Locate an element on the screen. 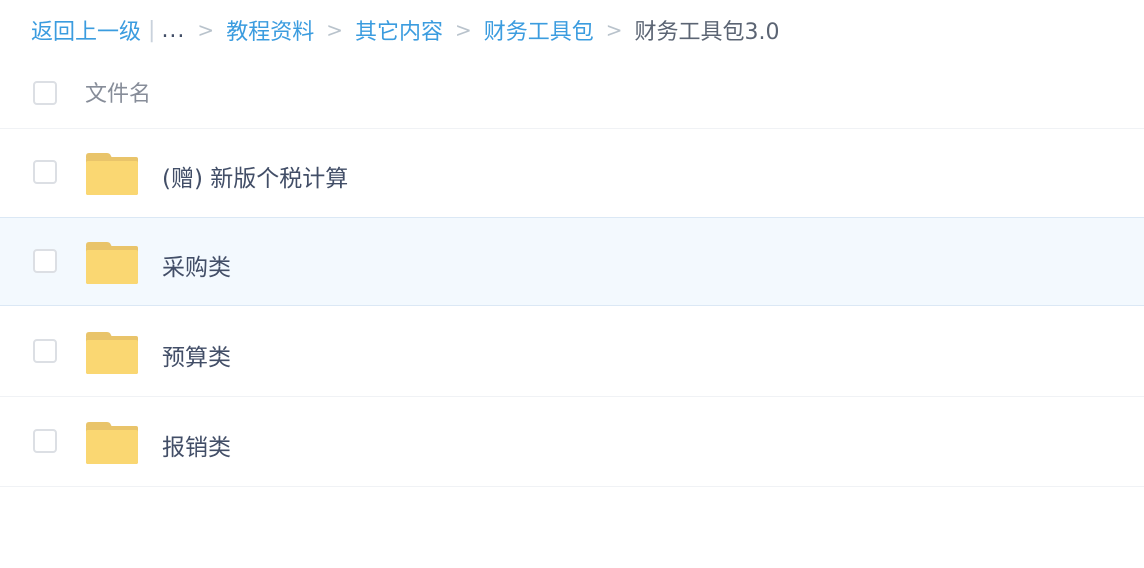 The height and width of the screenshot is (568, 1144). back-link: 返回上一级 is located at coordinates (86, 30).